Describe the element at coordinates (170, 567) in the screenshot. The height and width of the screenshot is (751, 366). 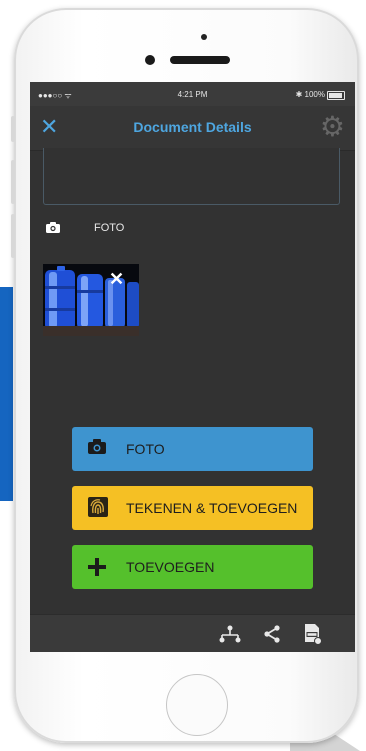
I see `add-label: TOEVOEGEN` at that location.